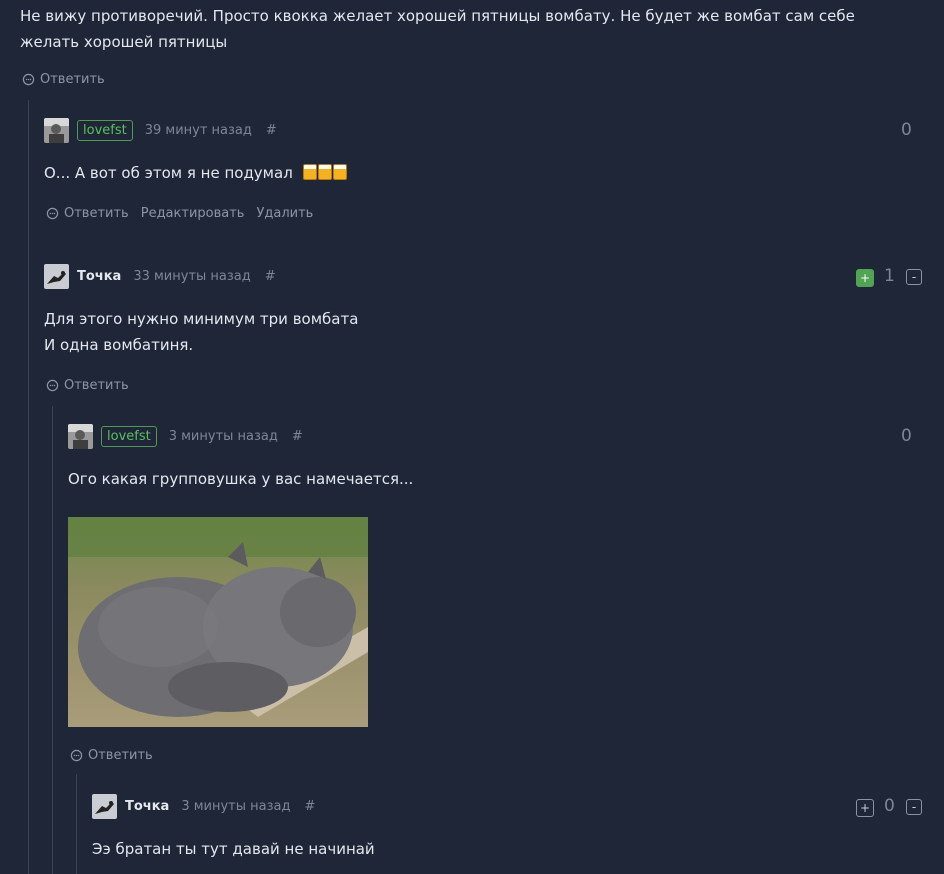 The image size is (944, 874). What do you see at coordinates (193, 213) in the screenshot?
I see `edit-button: Редактировать` at bounding box center [193, 213].